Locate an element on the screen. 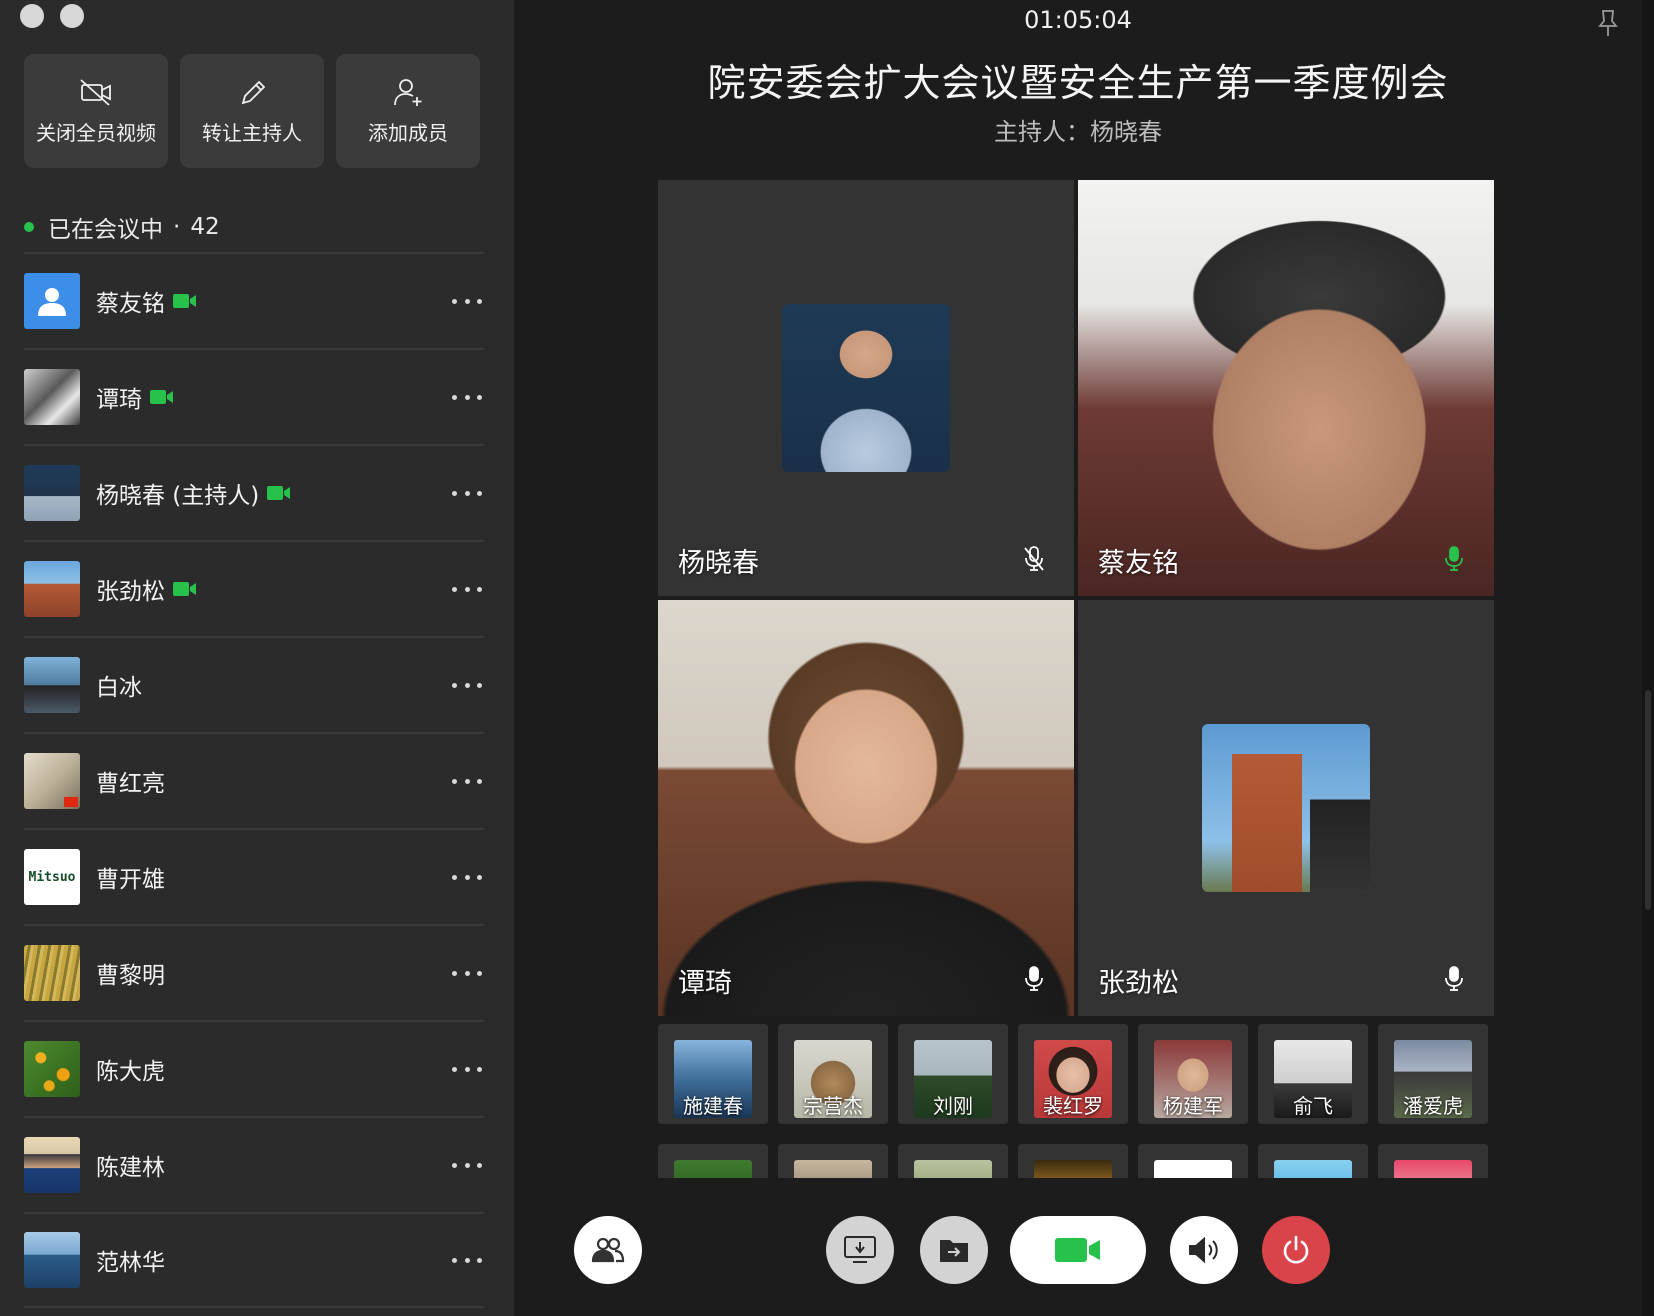 This screenshot has width=1654, height=1316. mute-all-video-button: 关闭全员视频 is located at coordinates (96, 111).